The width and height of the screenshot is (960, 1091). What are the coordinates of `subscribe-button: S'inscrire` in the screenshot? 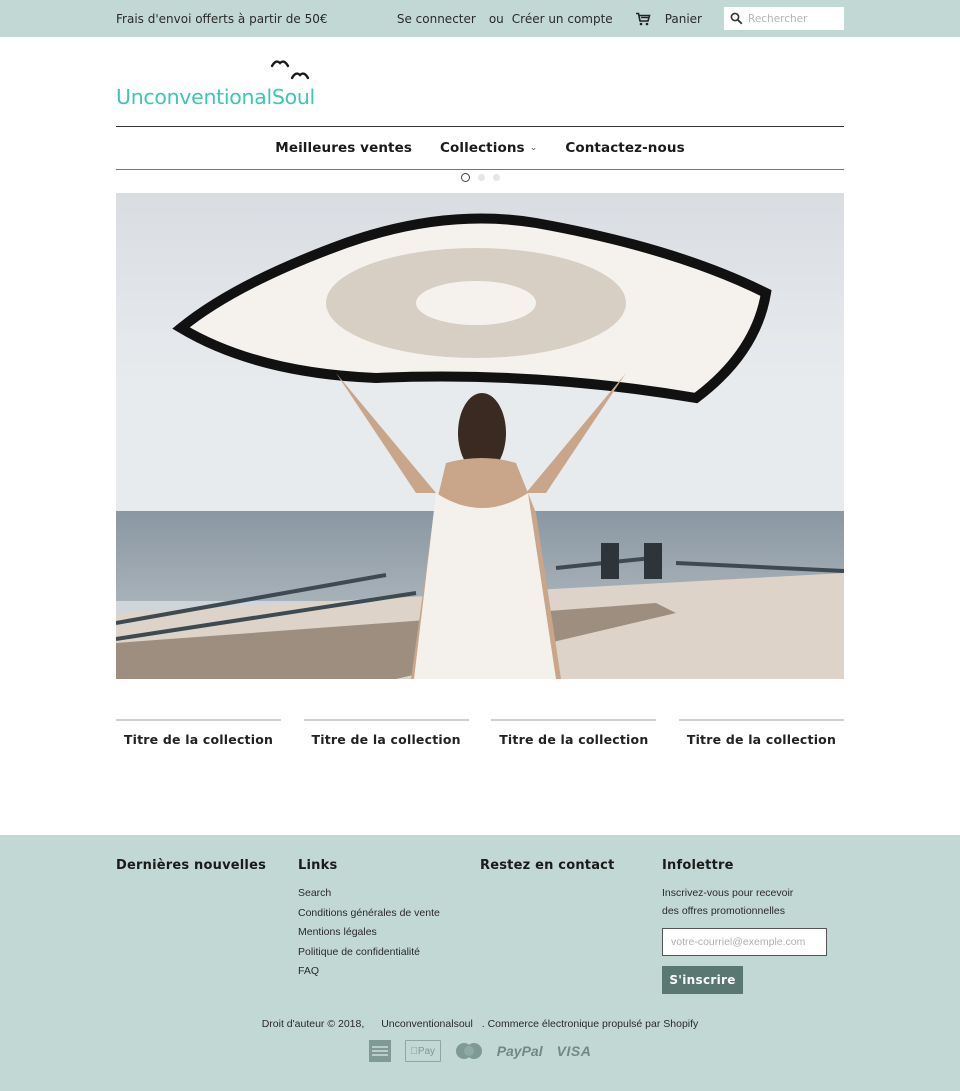 It's located at (702, 980).